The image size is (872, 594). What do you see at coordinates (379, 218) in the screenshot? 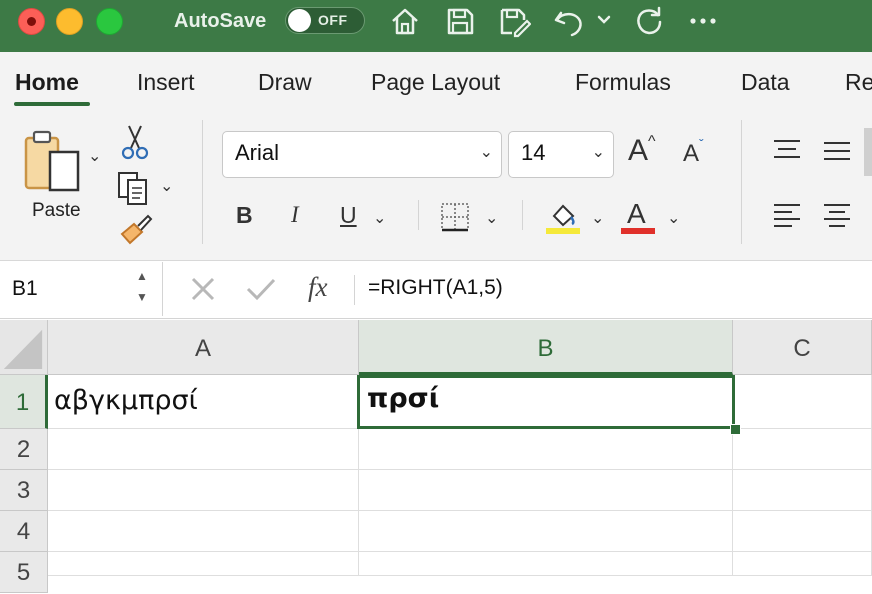
I see `underline-dropdown-chevron-icon: ⌄` at bounding box center [379, 218].